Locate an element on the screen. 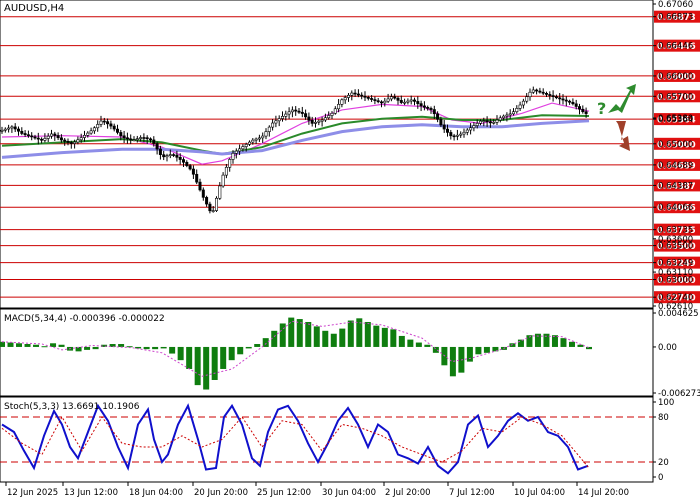 This screenshot has width=700, height=504. stoch-y-tick-label: 100 is located at coordinates (666, 403).